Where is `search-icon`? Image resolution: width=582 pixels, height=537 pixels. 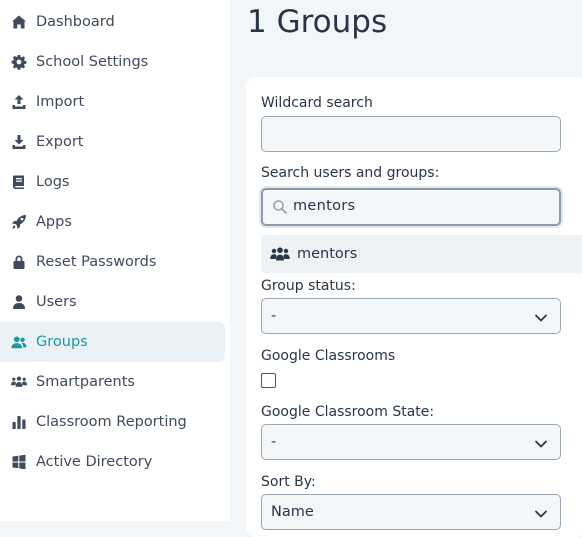
search-icon is located at coordinates (280, 207).